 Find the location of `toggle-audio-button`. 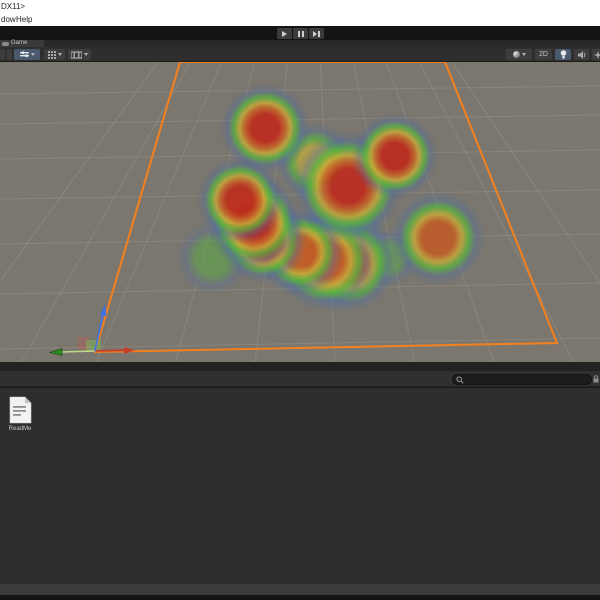

toggle-audio-button is located at coordinates (581, 54).